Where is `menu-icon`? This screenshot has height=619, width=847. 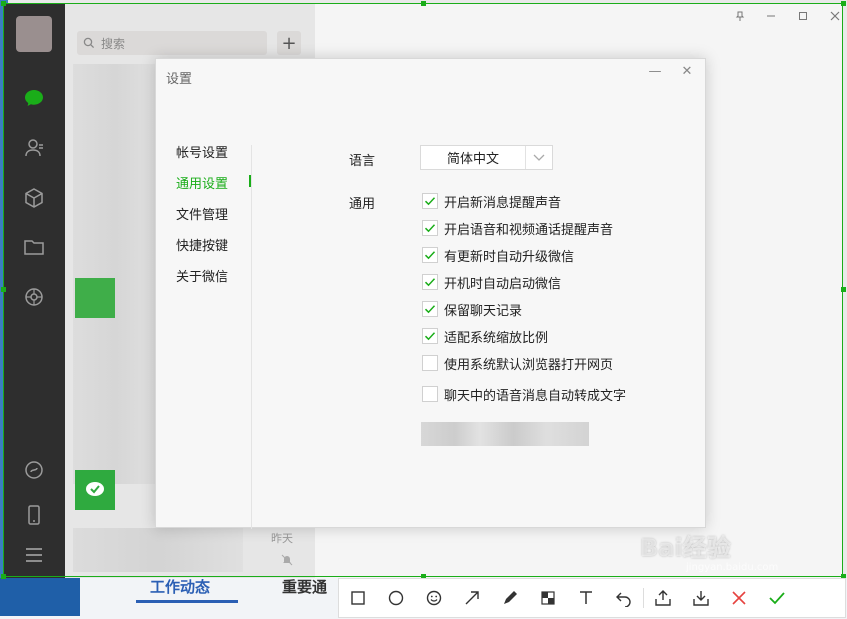
menu-icon is located at coordinates (34, 555).